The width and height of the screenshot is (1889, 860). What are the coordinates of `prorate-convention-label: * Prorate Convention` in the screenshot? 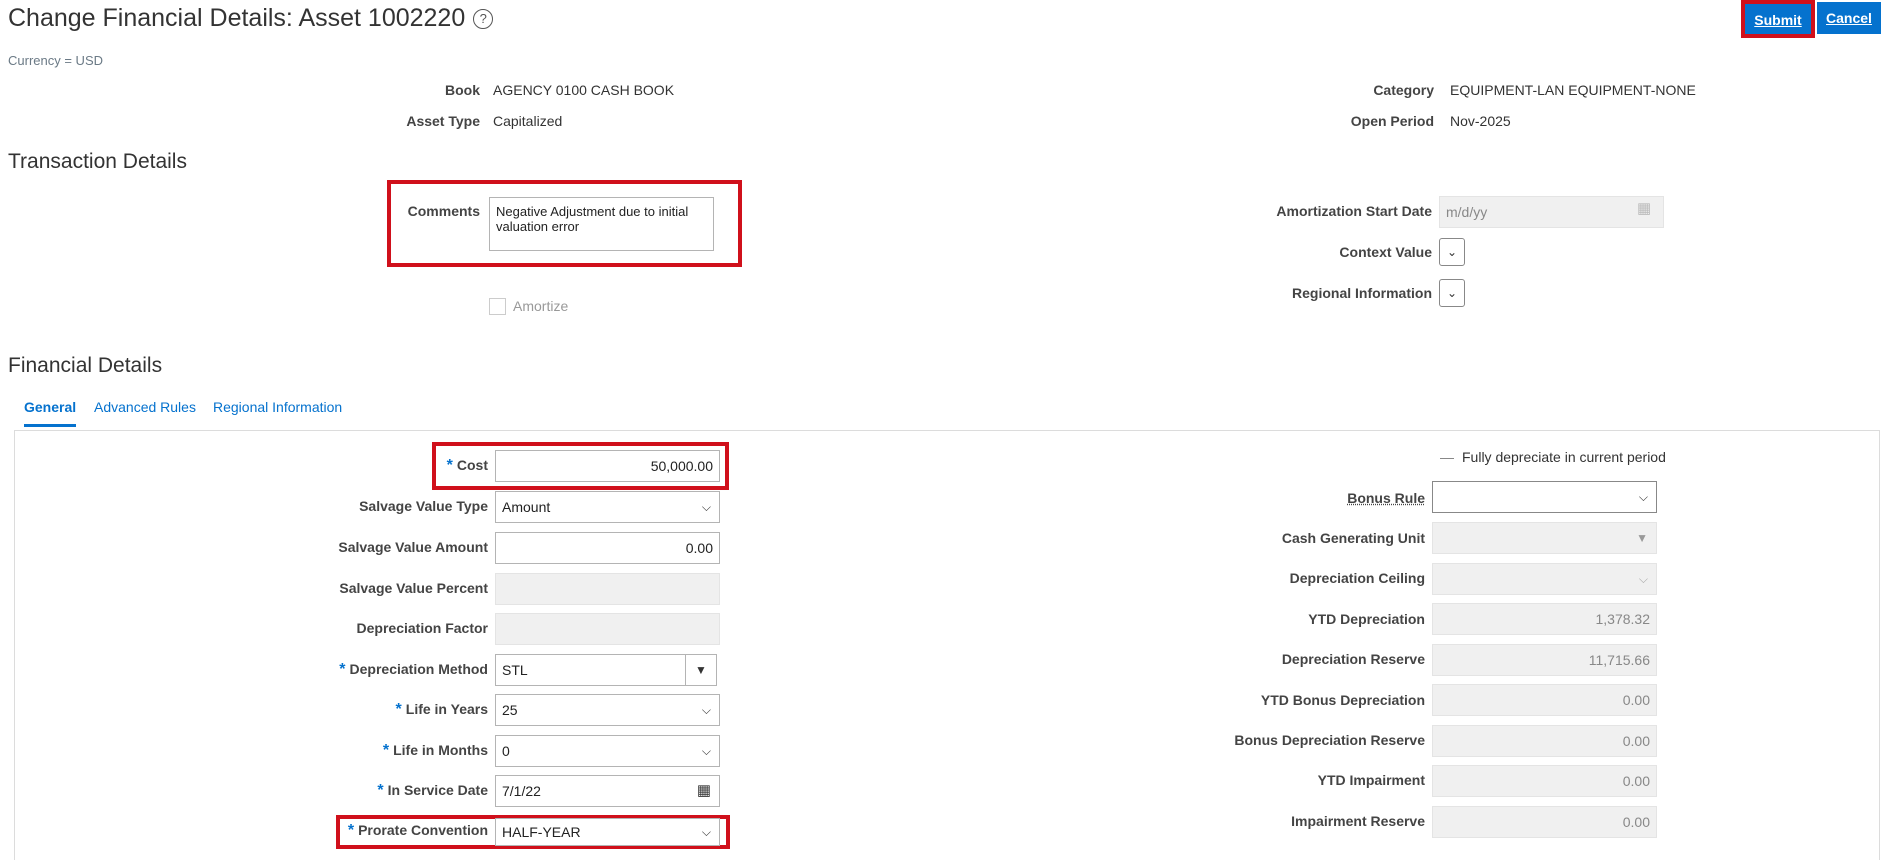 It's located at (417, 830).